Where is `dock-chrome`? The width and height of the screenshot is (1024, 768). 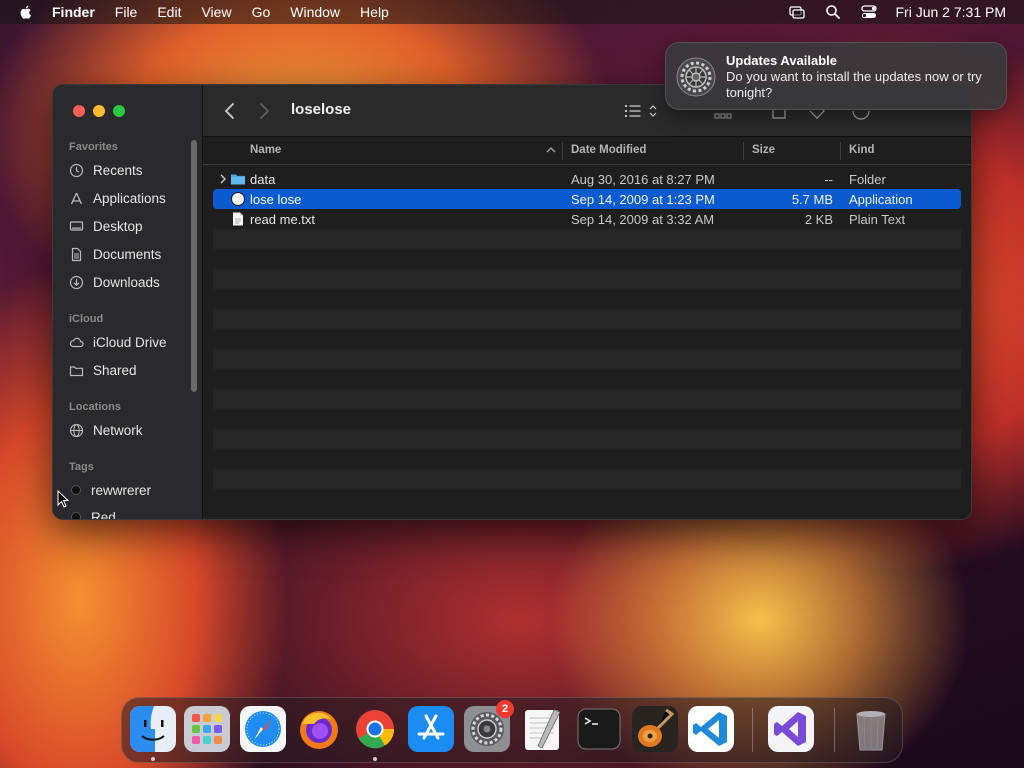 dock-chrome is located at coordinates (375, 729).